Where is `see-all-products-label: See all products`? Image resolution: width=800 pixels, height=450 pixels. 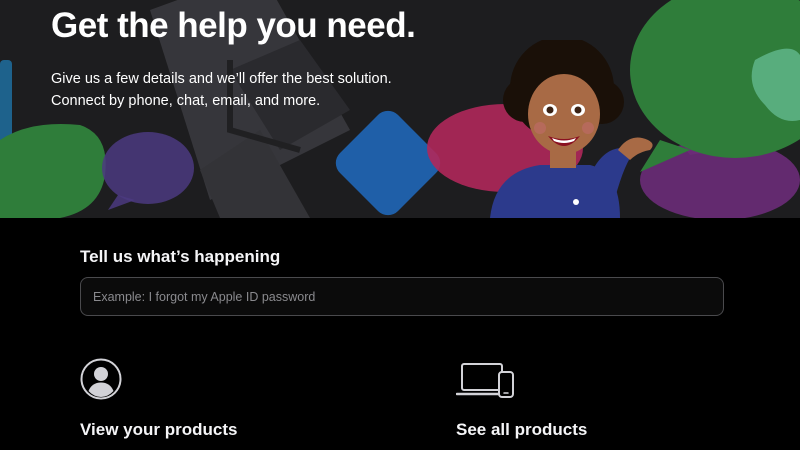
see-all-products-label: See all products is located at coordinates (522, 429).